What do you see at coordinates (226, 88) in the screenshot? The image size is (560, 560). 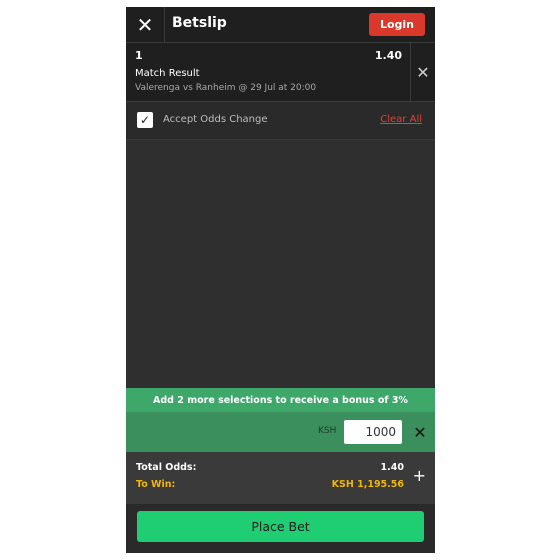 I see `selection-event: Valerenga vs Ranheim @ 29 Jul at 20:00` at bounding box center [226, 88].